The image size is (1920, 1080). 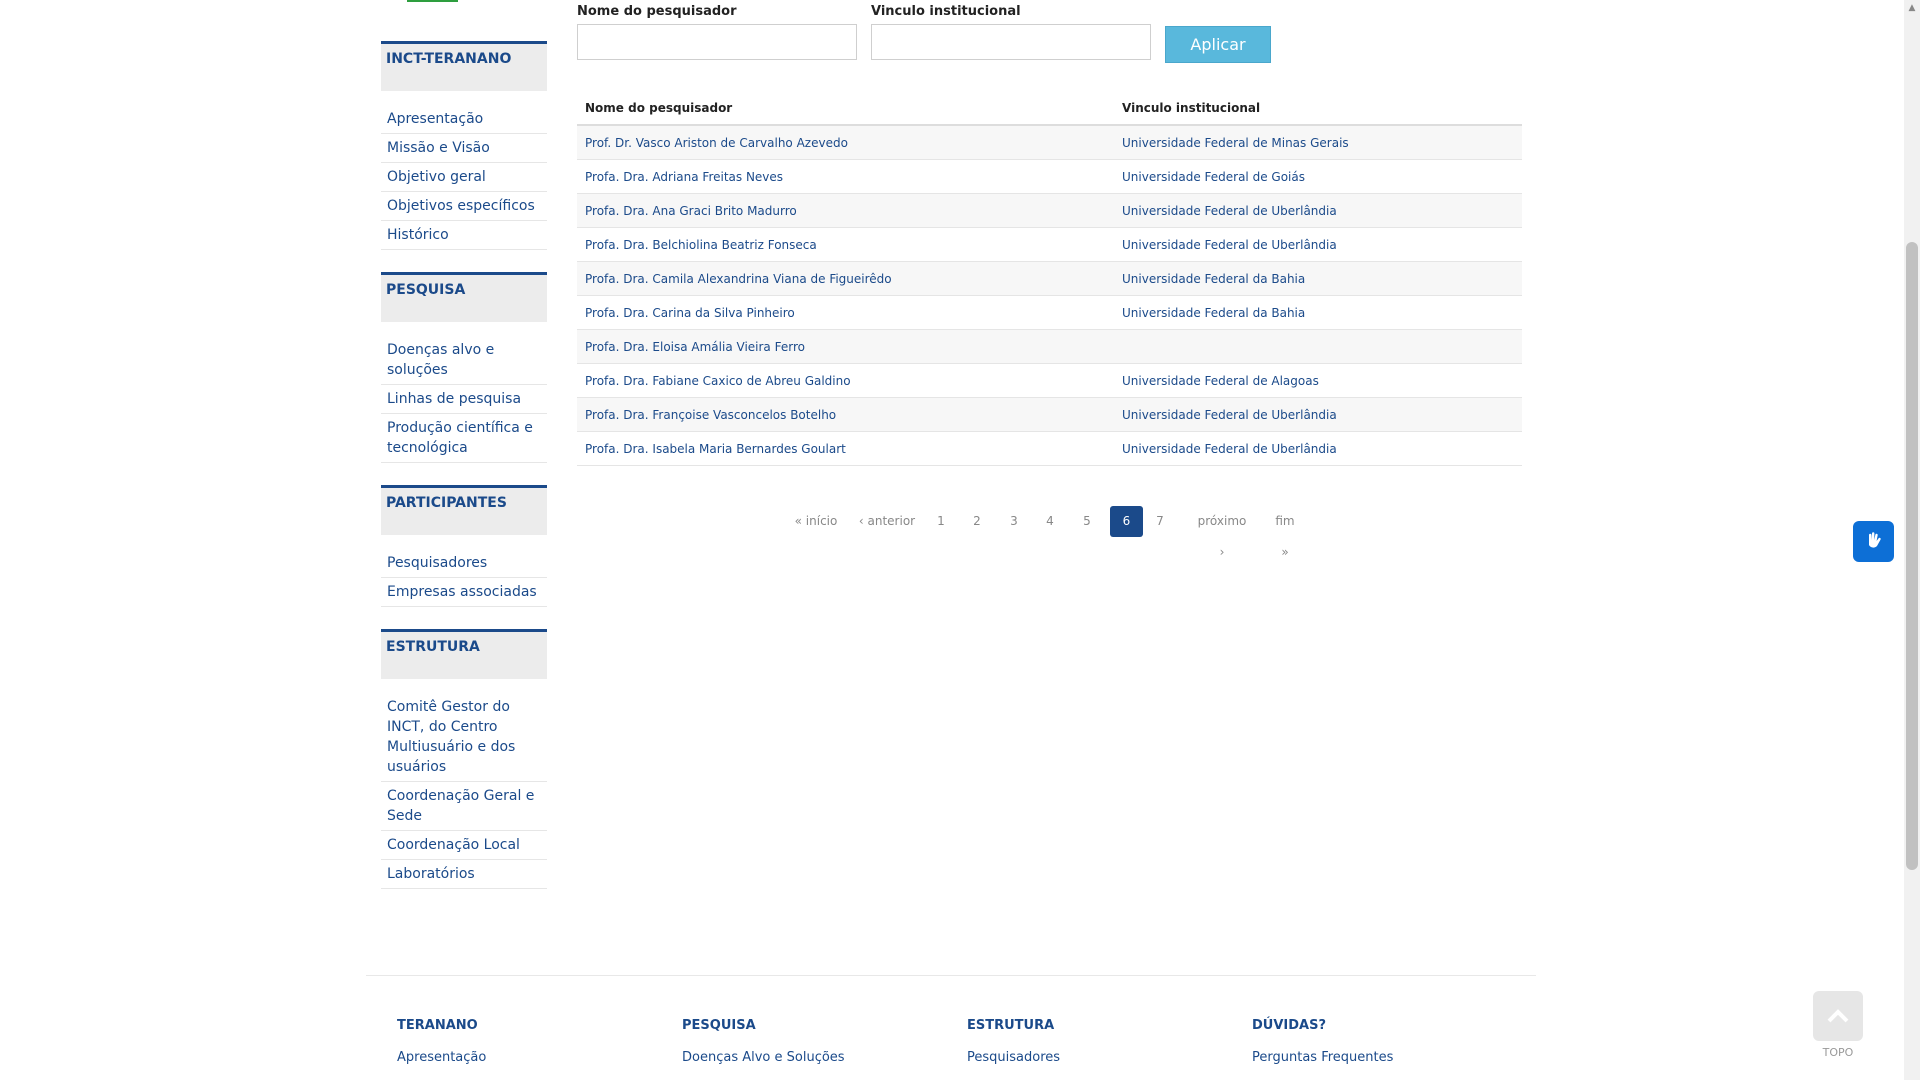 What do you see at coordinates (845, 244) in the screenshot?
I see `researcher-name: Profa. Dra. Belchiolina Beatriz Fonseca` at bounding box center [845, 244].